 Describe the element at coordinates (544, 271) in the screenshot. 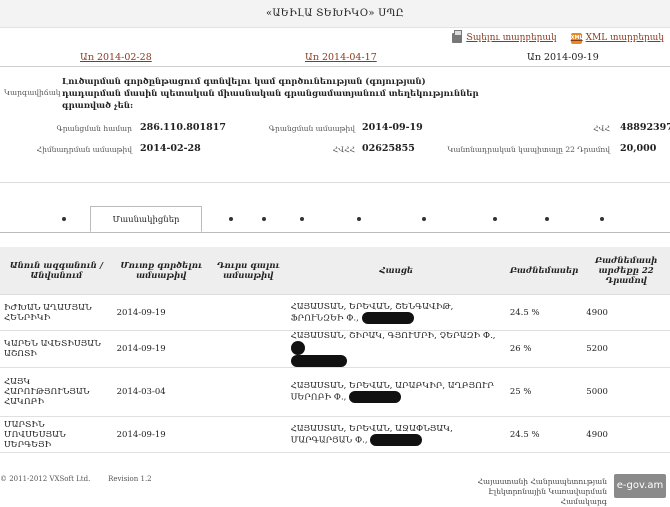

I see `col-header-share: Բաժնեմասեր` at that location.